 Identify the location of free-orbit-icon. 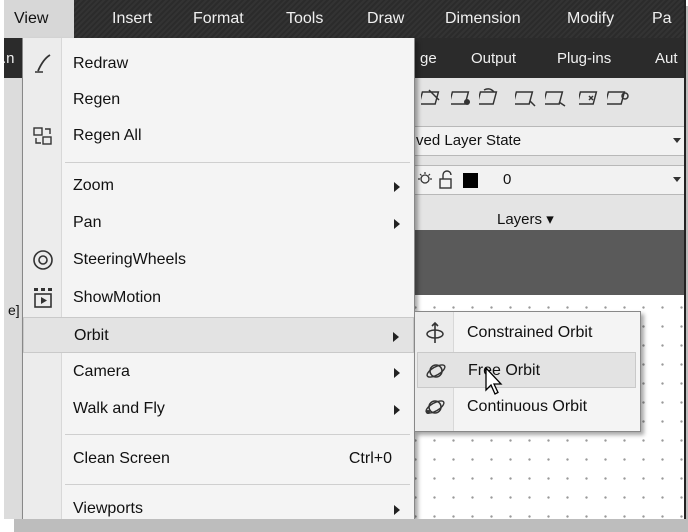
(436, 371).